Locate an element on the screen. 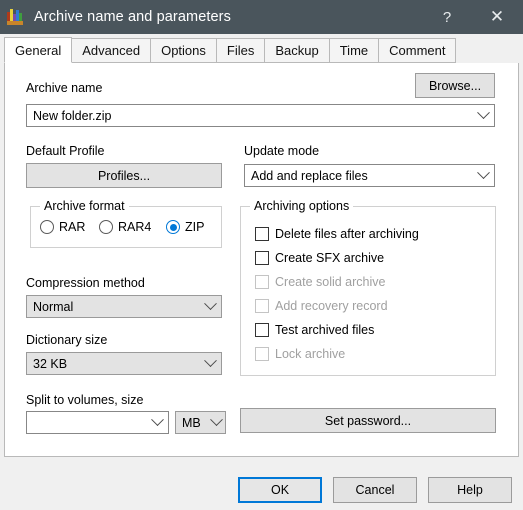  radio-rar: RAR is located at coordinates (62, 227).